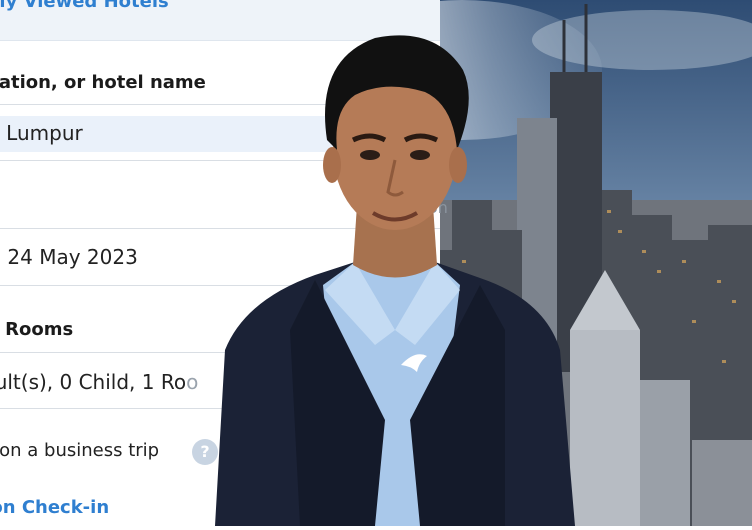 The width and height of the screenshot is (752, 530). Describe the element at coordinates (103, 82) in the screenshot. I see `destination-label: nation, or hotel name` at that location.